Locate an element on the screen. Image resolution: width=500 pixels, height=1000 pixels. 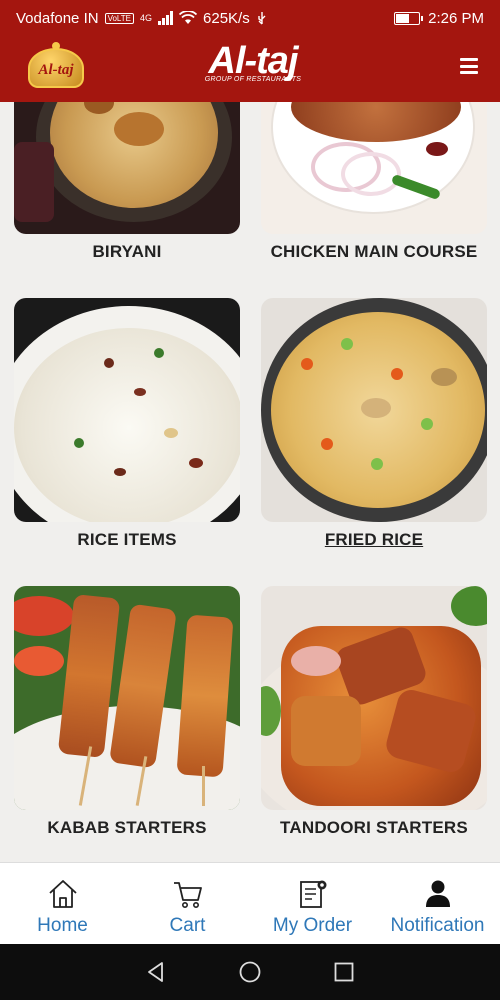
battery-icon is located at coordinates (409, 18).